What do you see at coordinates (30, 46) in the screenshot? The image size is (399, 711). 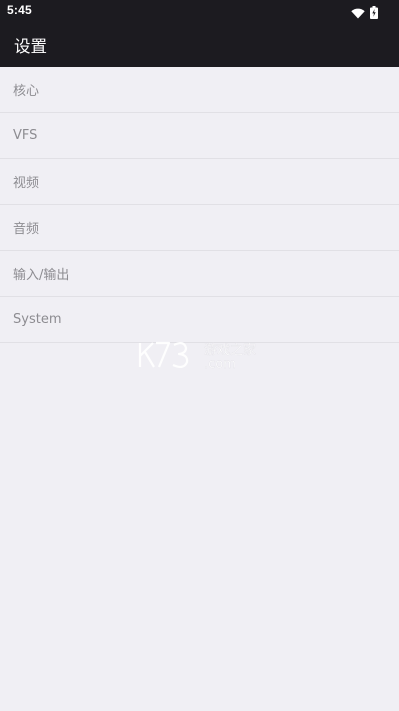 I see `page-title: 设置` at bounding box center [30, 46].